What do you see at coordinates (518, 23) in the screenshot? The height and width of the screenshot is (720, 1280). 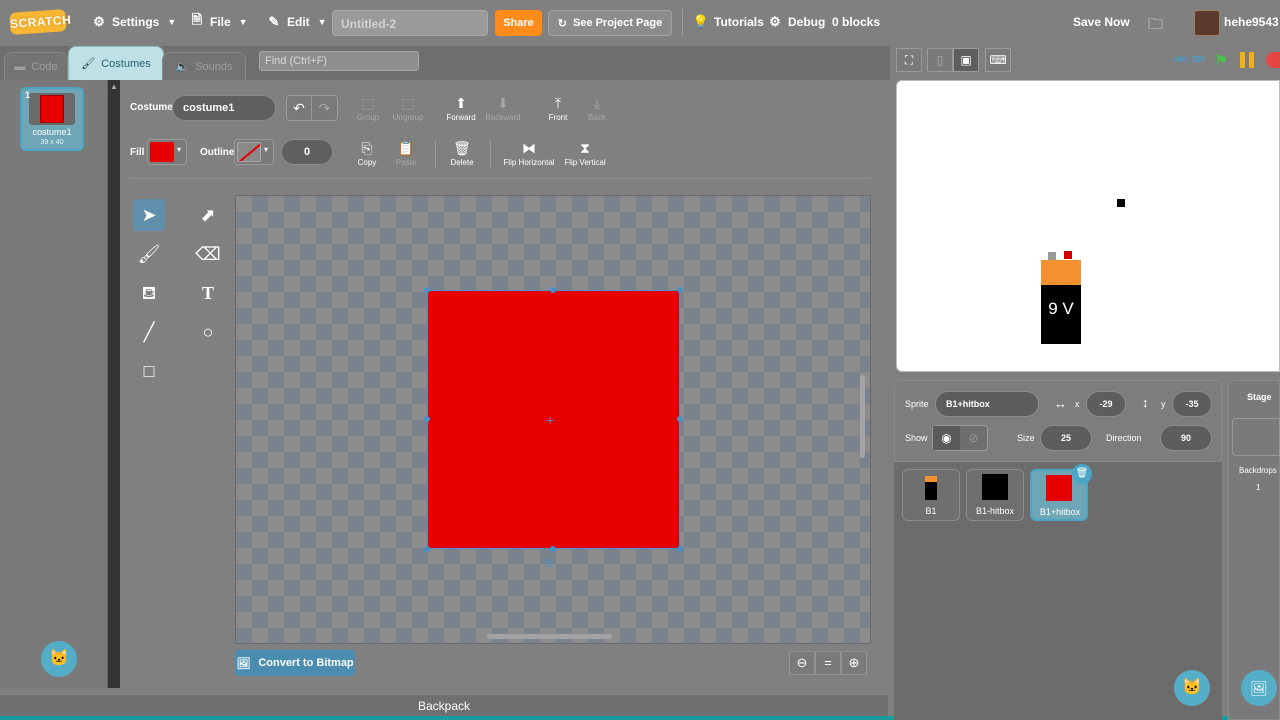 I see `share-button: Share` at bounding box center [518, 23].